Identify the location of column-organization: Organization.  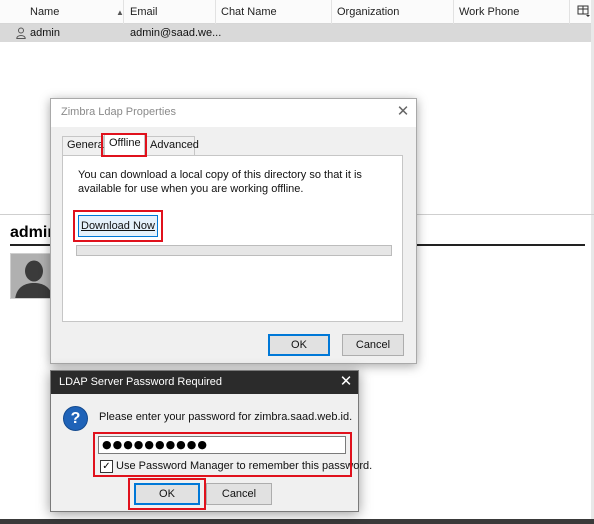
(393, 12).